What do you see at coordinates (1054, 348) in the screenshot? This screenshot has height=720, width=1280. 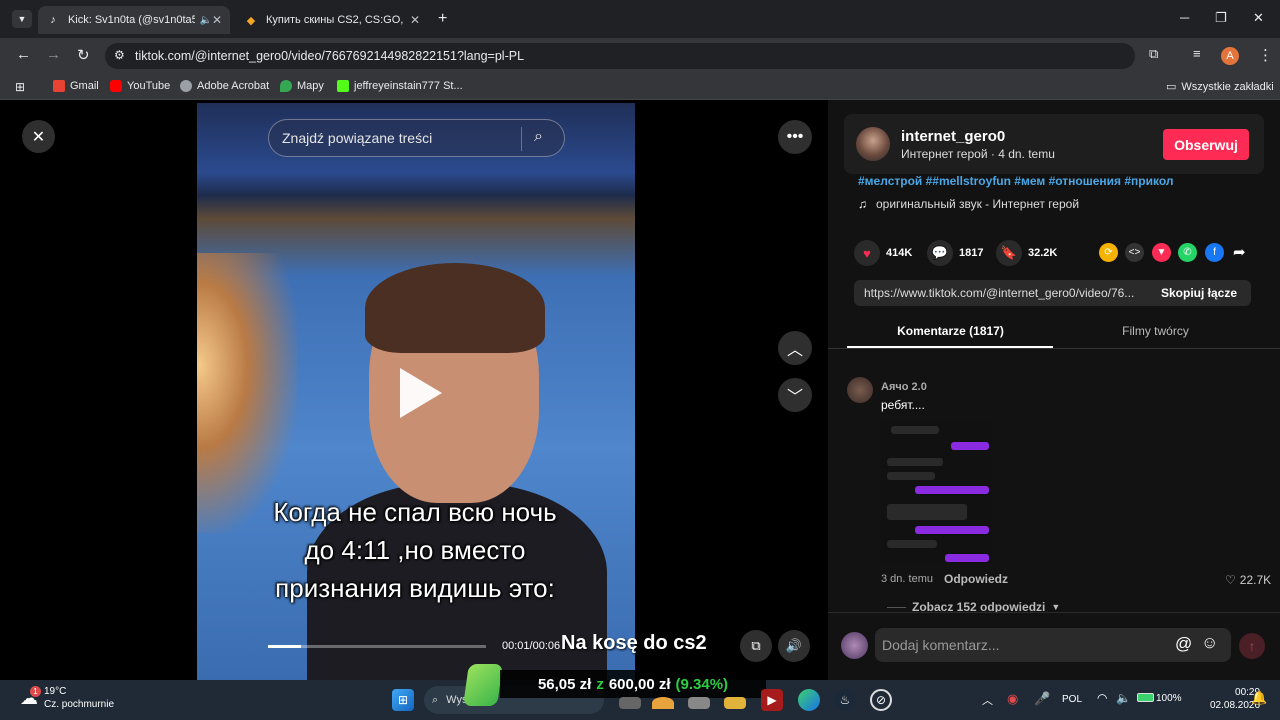 I see `tabs-divider` at bounding box center [1054, 348].